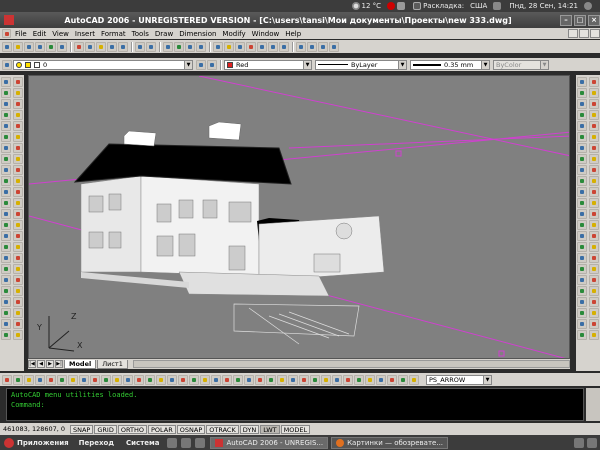 The width and height of the screenshot is (600, 450). What do you see at coordinates (36, 442) in the screenshot?
I see `applications-menu: Приложения` at bounding box center [36, 442].